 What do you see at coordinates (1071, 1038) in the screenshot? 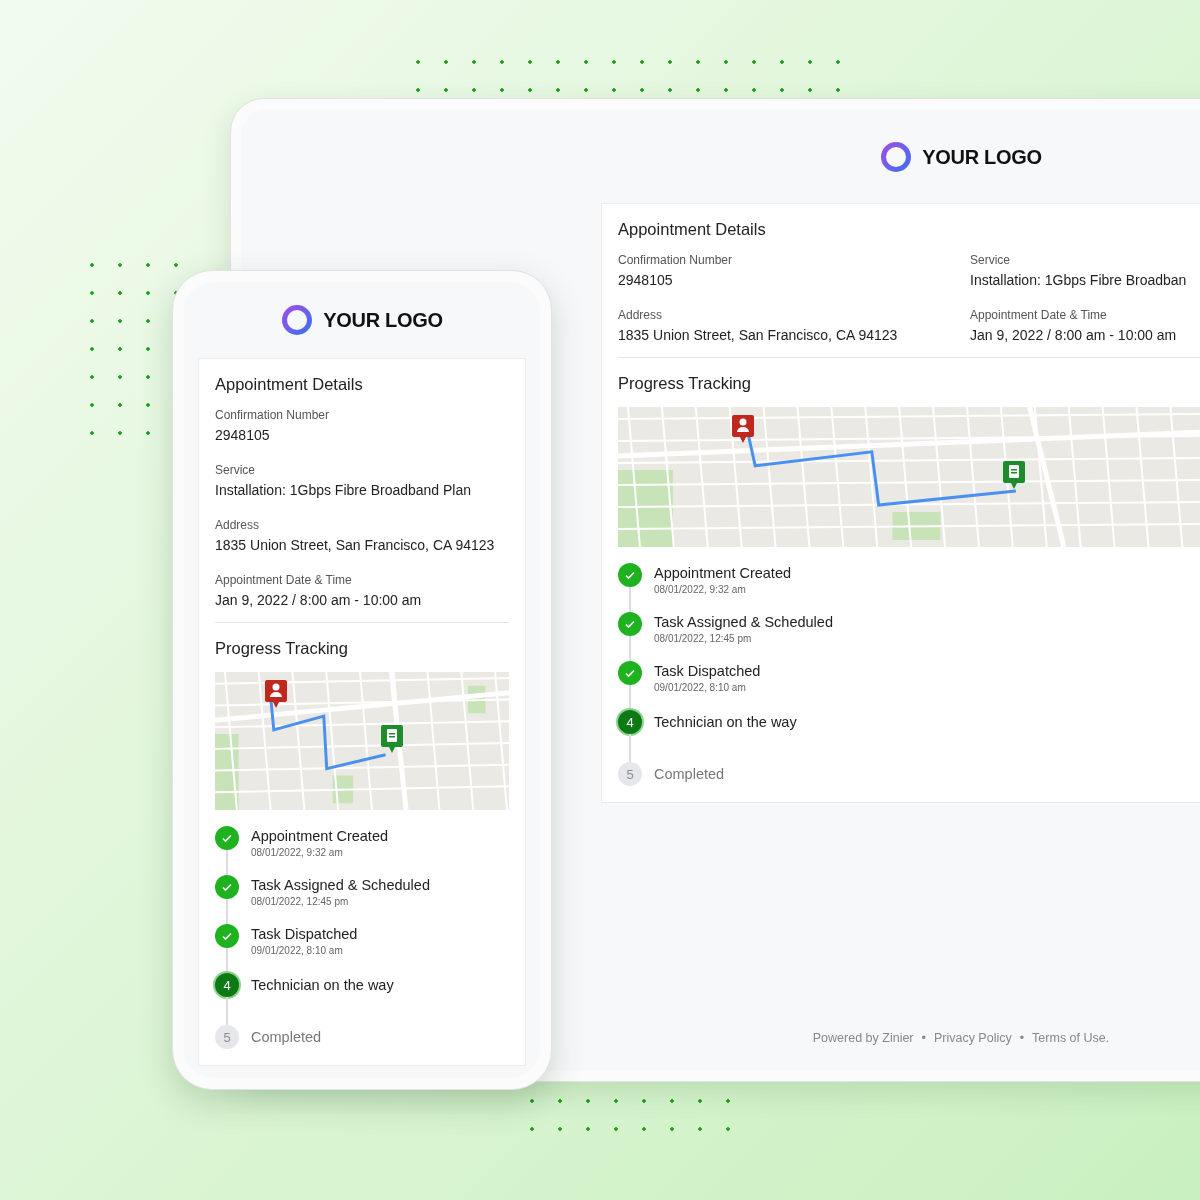
I see `footer-link: Terms of Use.` at bounding box center [1071, 1038].